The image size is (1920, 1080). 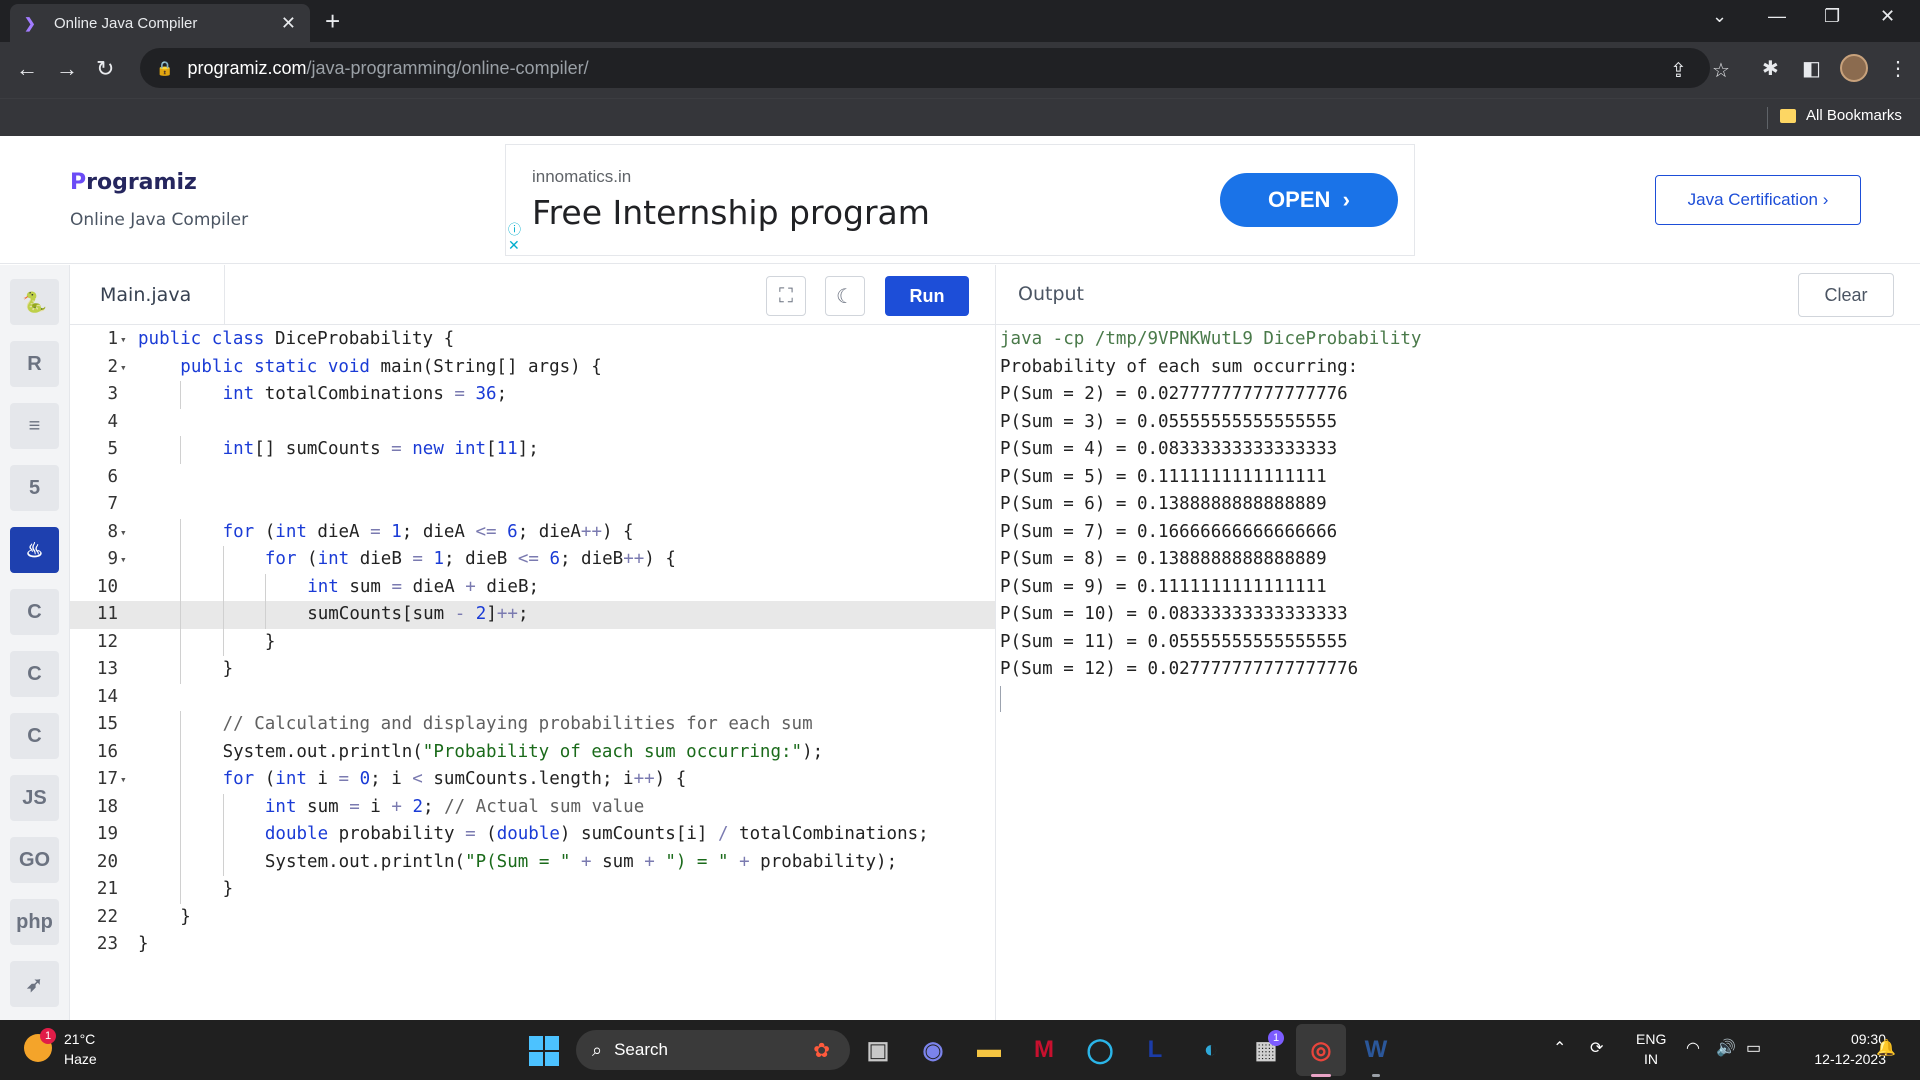 What do you see at coordinates (989, 1050) in the screenshot?
I see `file-explorer-icon: ▬` at bounding box center [989, 1050].